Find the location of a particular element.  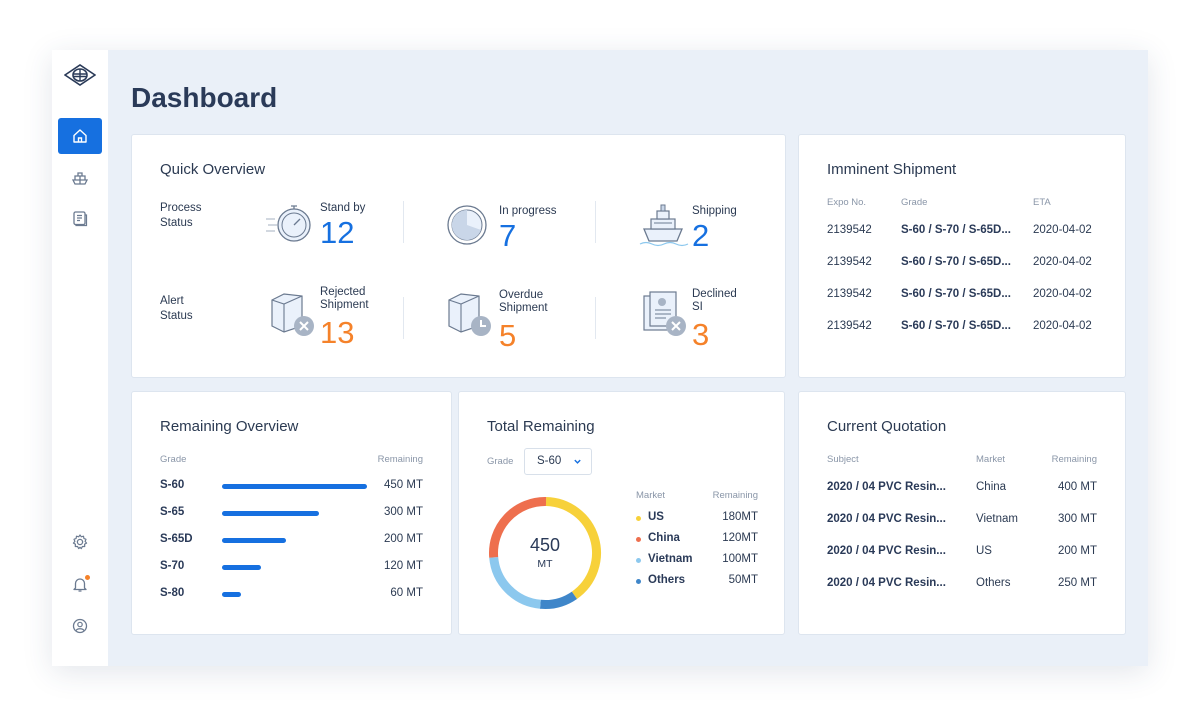

nav-profile is located at coordinates (80, 626).